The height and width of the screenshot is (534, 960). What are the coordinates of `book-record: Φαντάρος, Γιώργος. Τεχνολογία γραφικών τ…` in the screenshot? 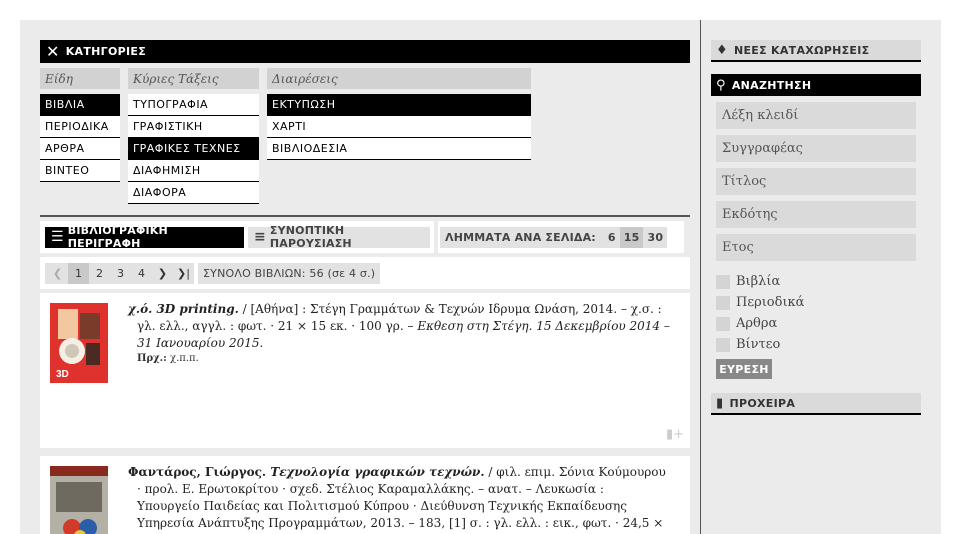 It's located at (365, 495).